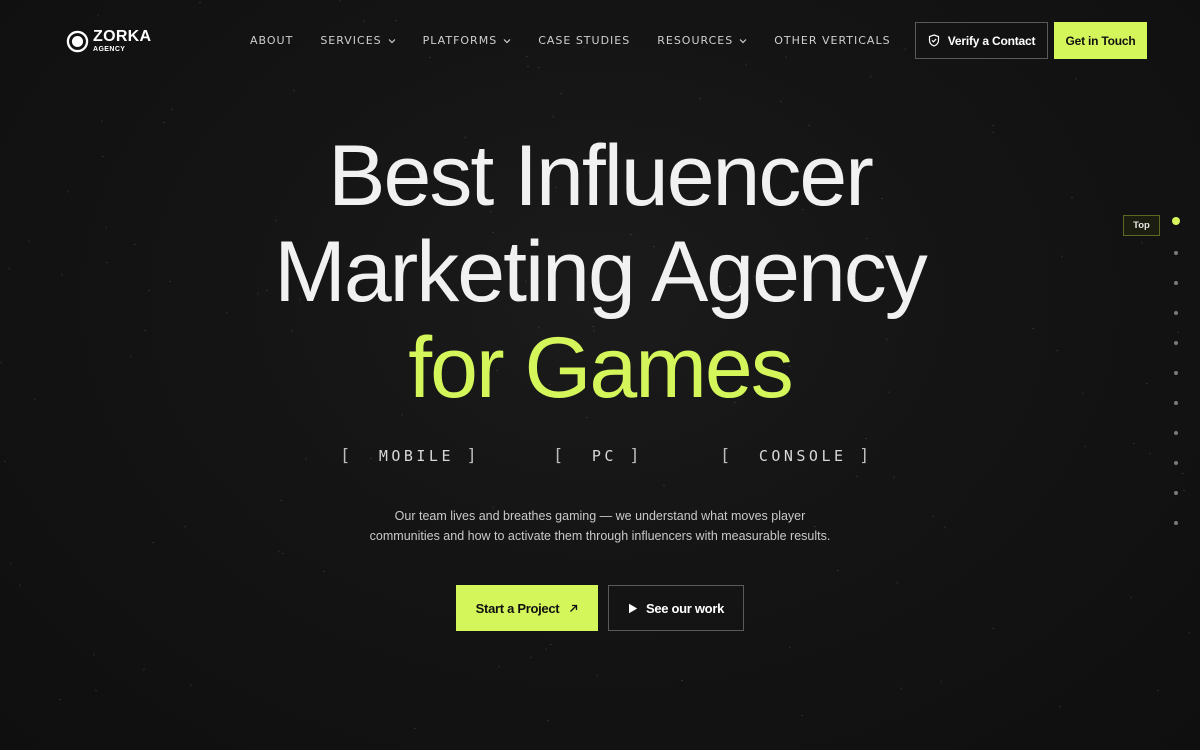 This screenshot has height=750, width=1200. I want to click on start-project-button: Start a Project, so click(527, 608).